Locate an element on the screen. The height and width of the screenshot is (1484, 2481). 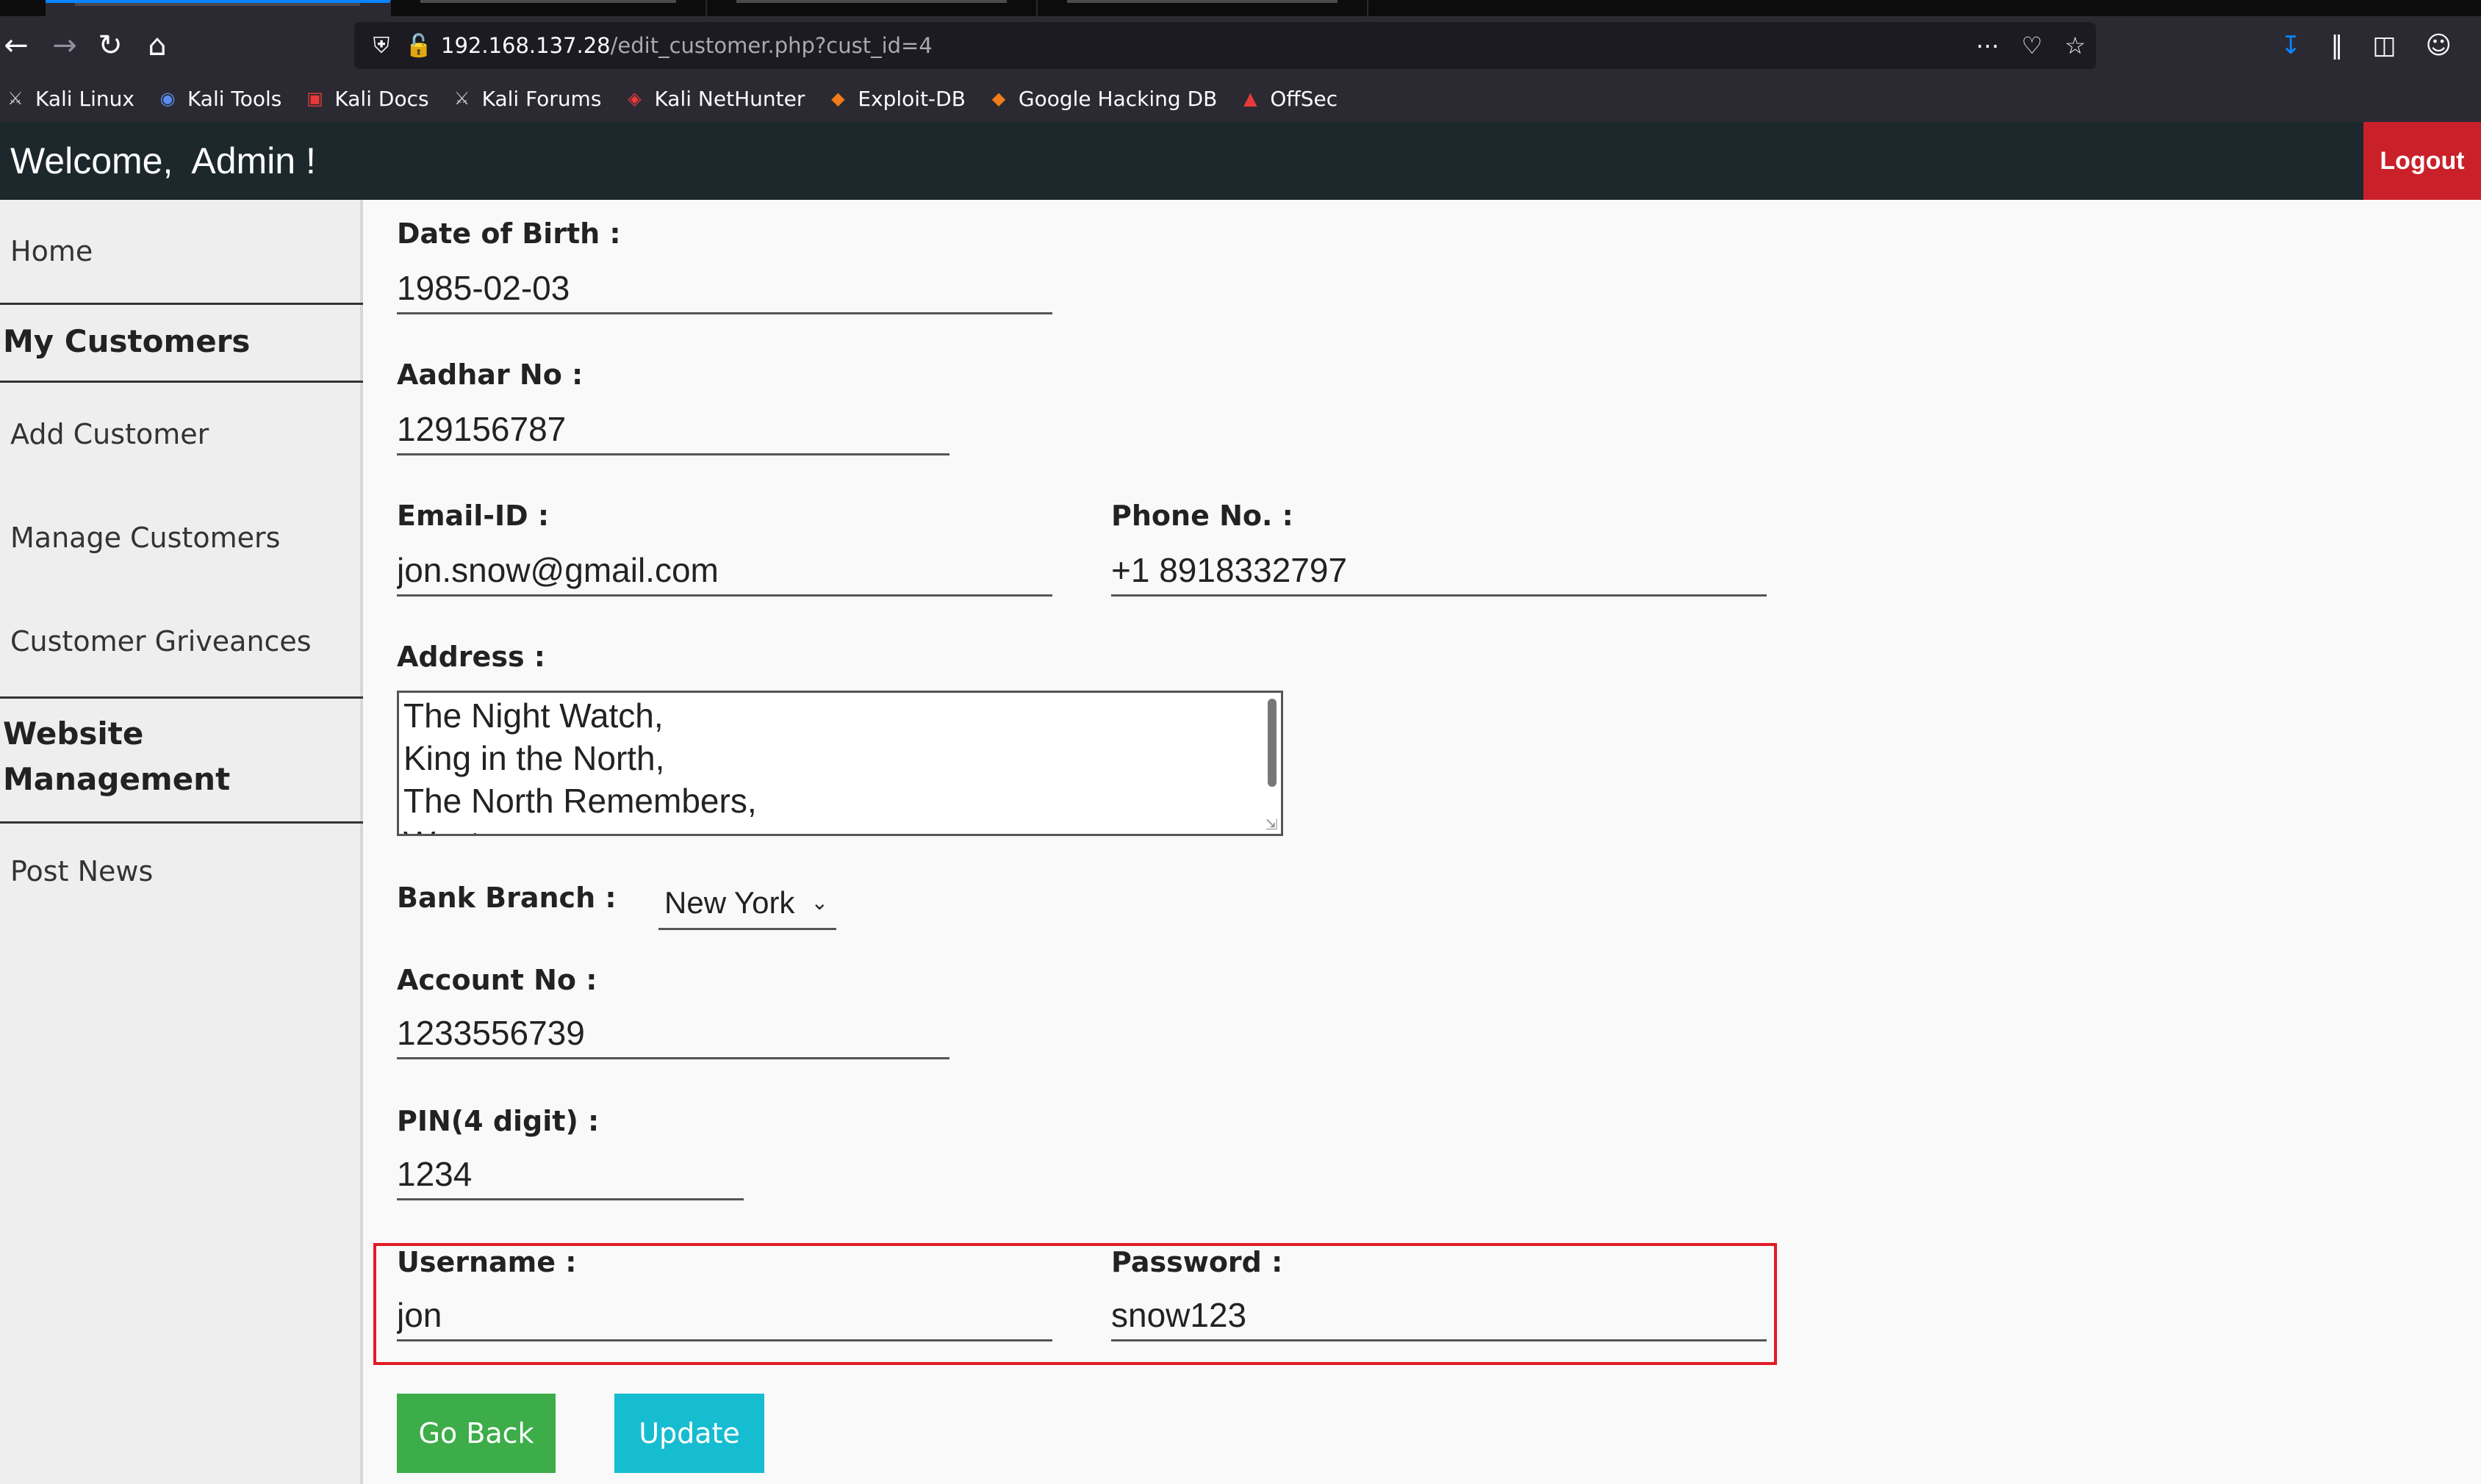
library-icon: ‖ is located at coordinates (2337, 45).